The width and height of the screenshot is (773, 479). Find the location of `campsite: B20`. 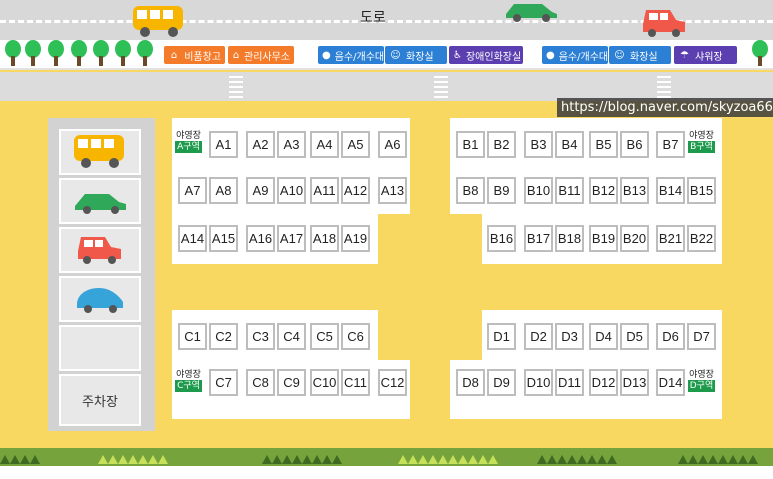

campsite: B20 is located at coordinates (634, 238).